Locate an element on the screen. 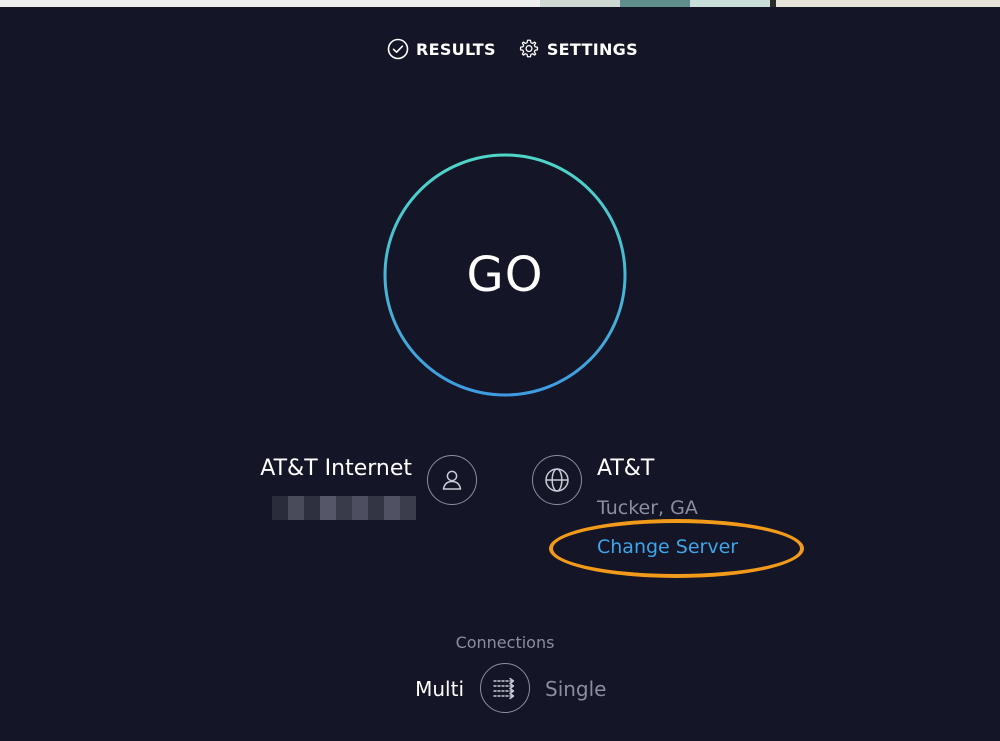 The width and height of the screenshot is (1000, 741). isp-name: AT&T Internet is located at coordinates (336, 468).